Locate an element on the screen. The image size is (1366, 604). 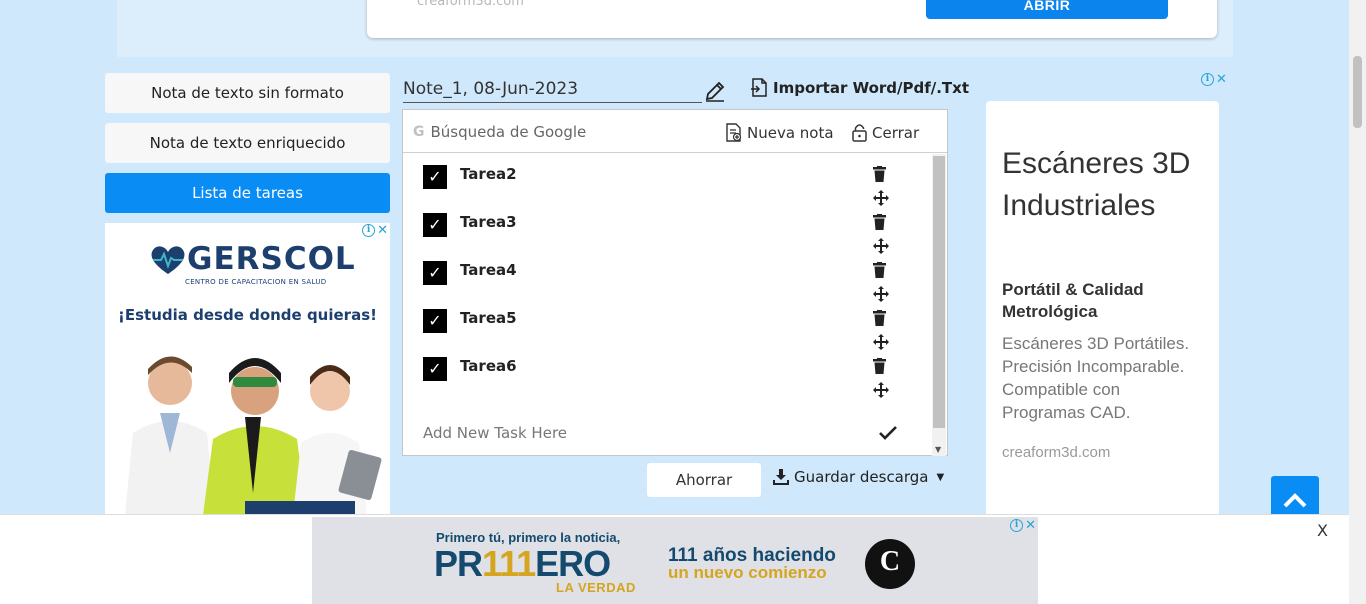
back-to-top-button is located at coordinates (1295, 497).